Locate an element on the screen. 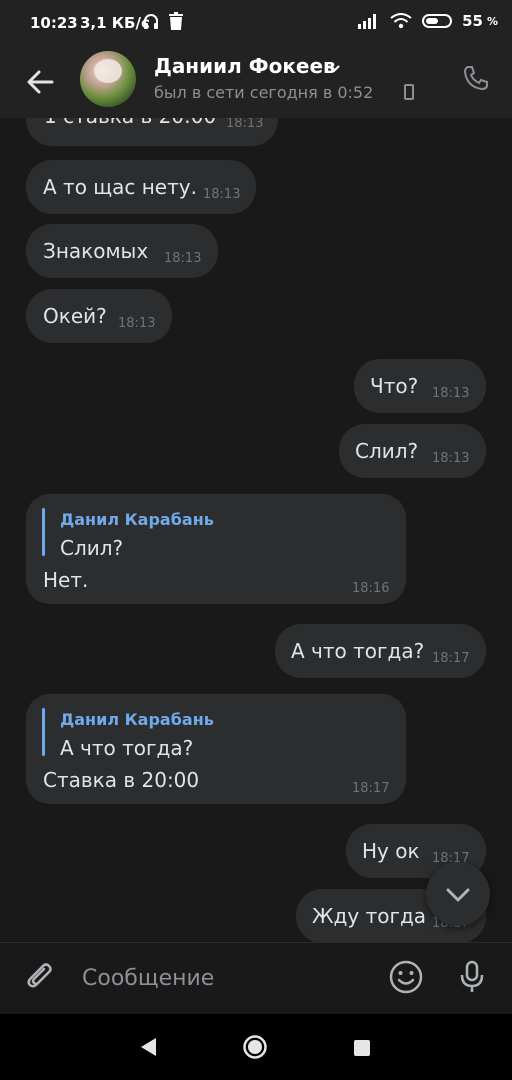 The height and width of the screenshot is (1080, 512). battery-percent: 55 is located at coordinates (472, 21).